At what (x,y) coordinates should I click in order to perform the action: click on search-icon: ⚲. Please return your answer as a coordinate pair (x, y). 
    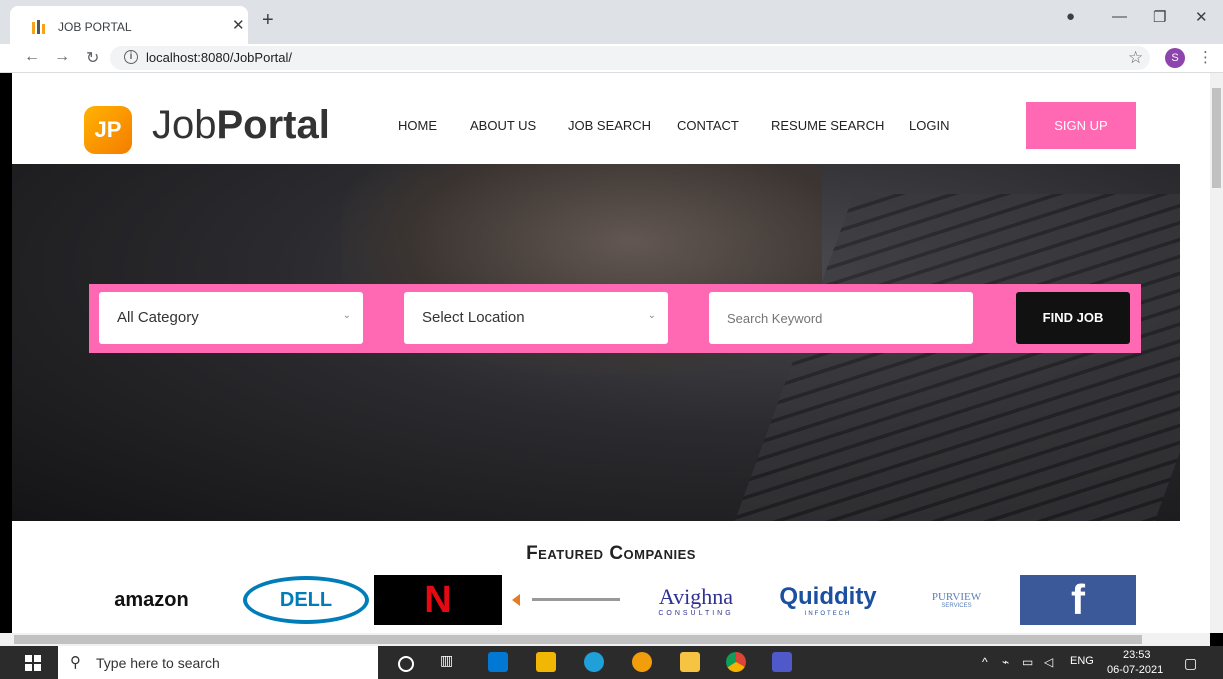
    Looking at the image, I should click on (75, 662).